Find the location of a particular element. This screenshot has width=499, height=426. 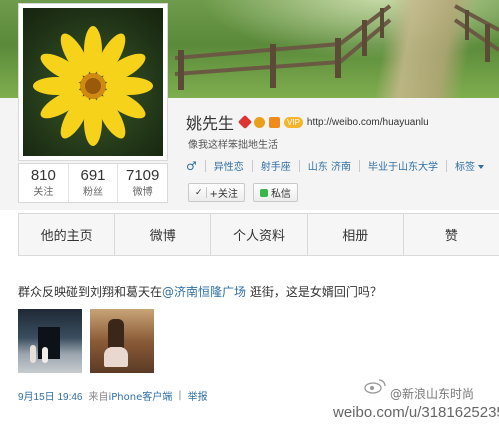

profile-url: http://weibo.com/huayuanlu is located at coordinates (368, 122).